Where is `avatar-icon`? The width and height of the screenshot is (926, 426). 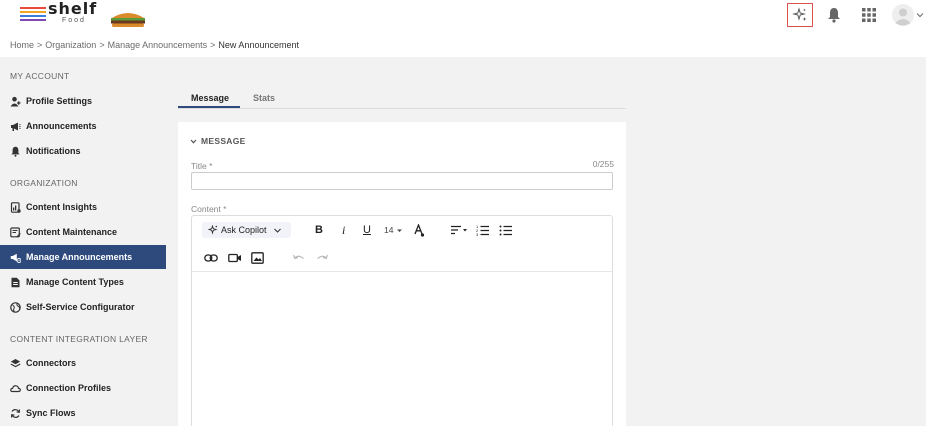 avatar-icon is located at coordinates (903, 15).